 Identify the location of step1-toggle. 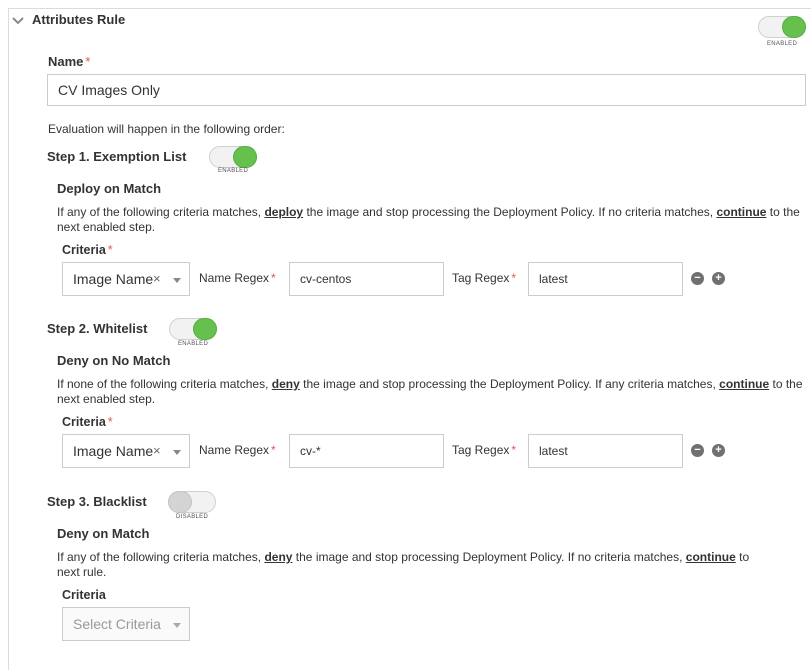
(233, 157).